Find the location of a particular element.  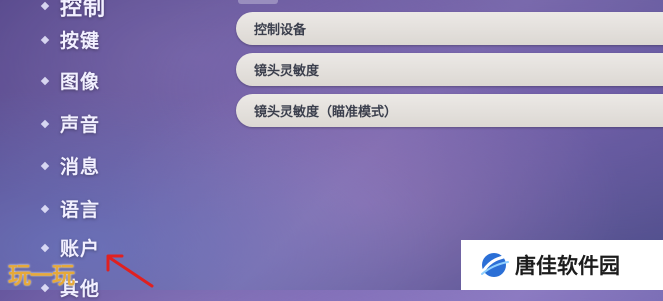

sidebar-item-language: 语言 is located at coordinates (70, 208).